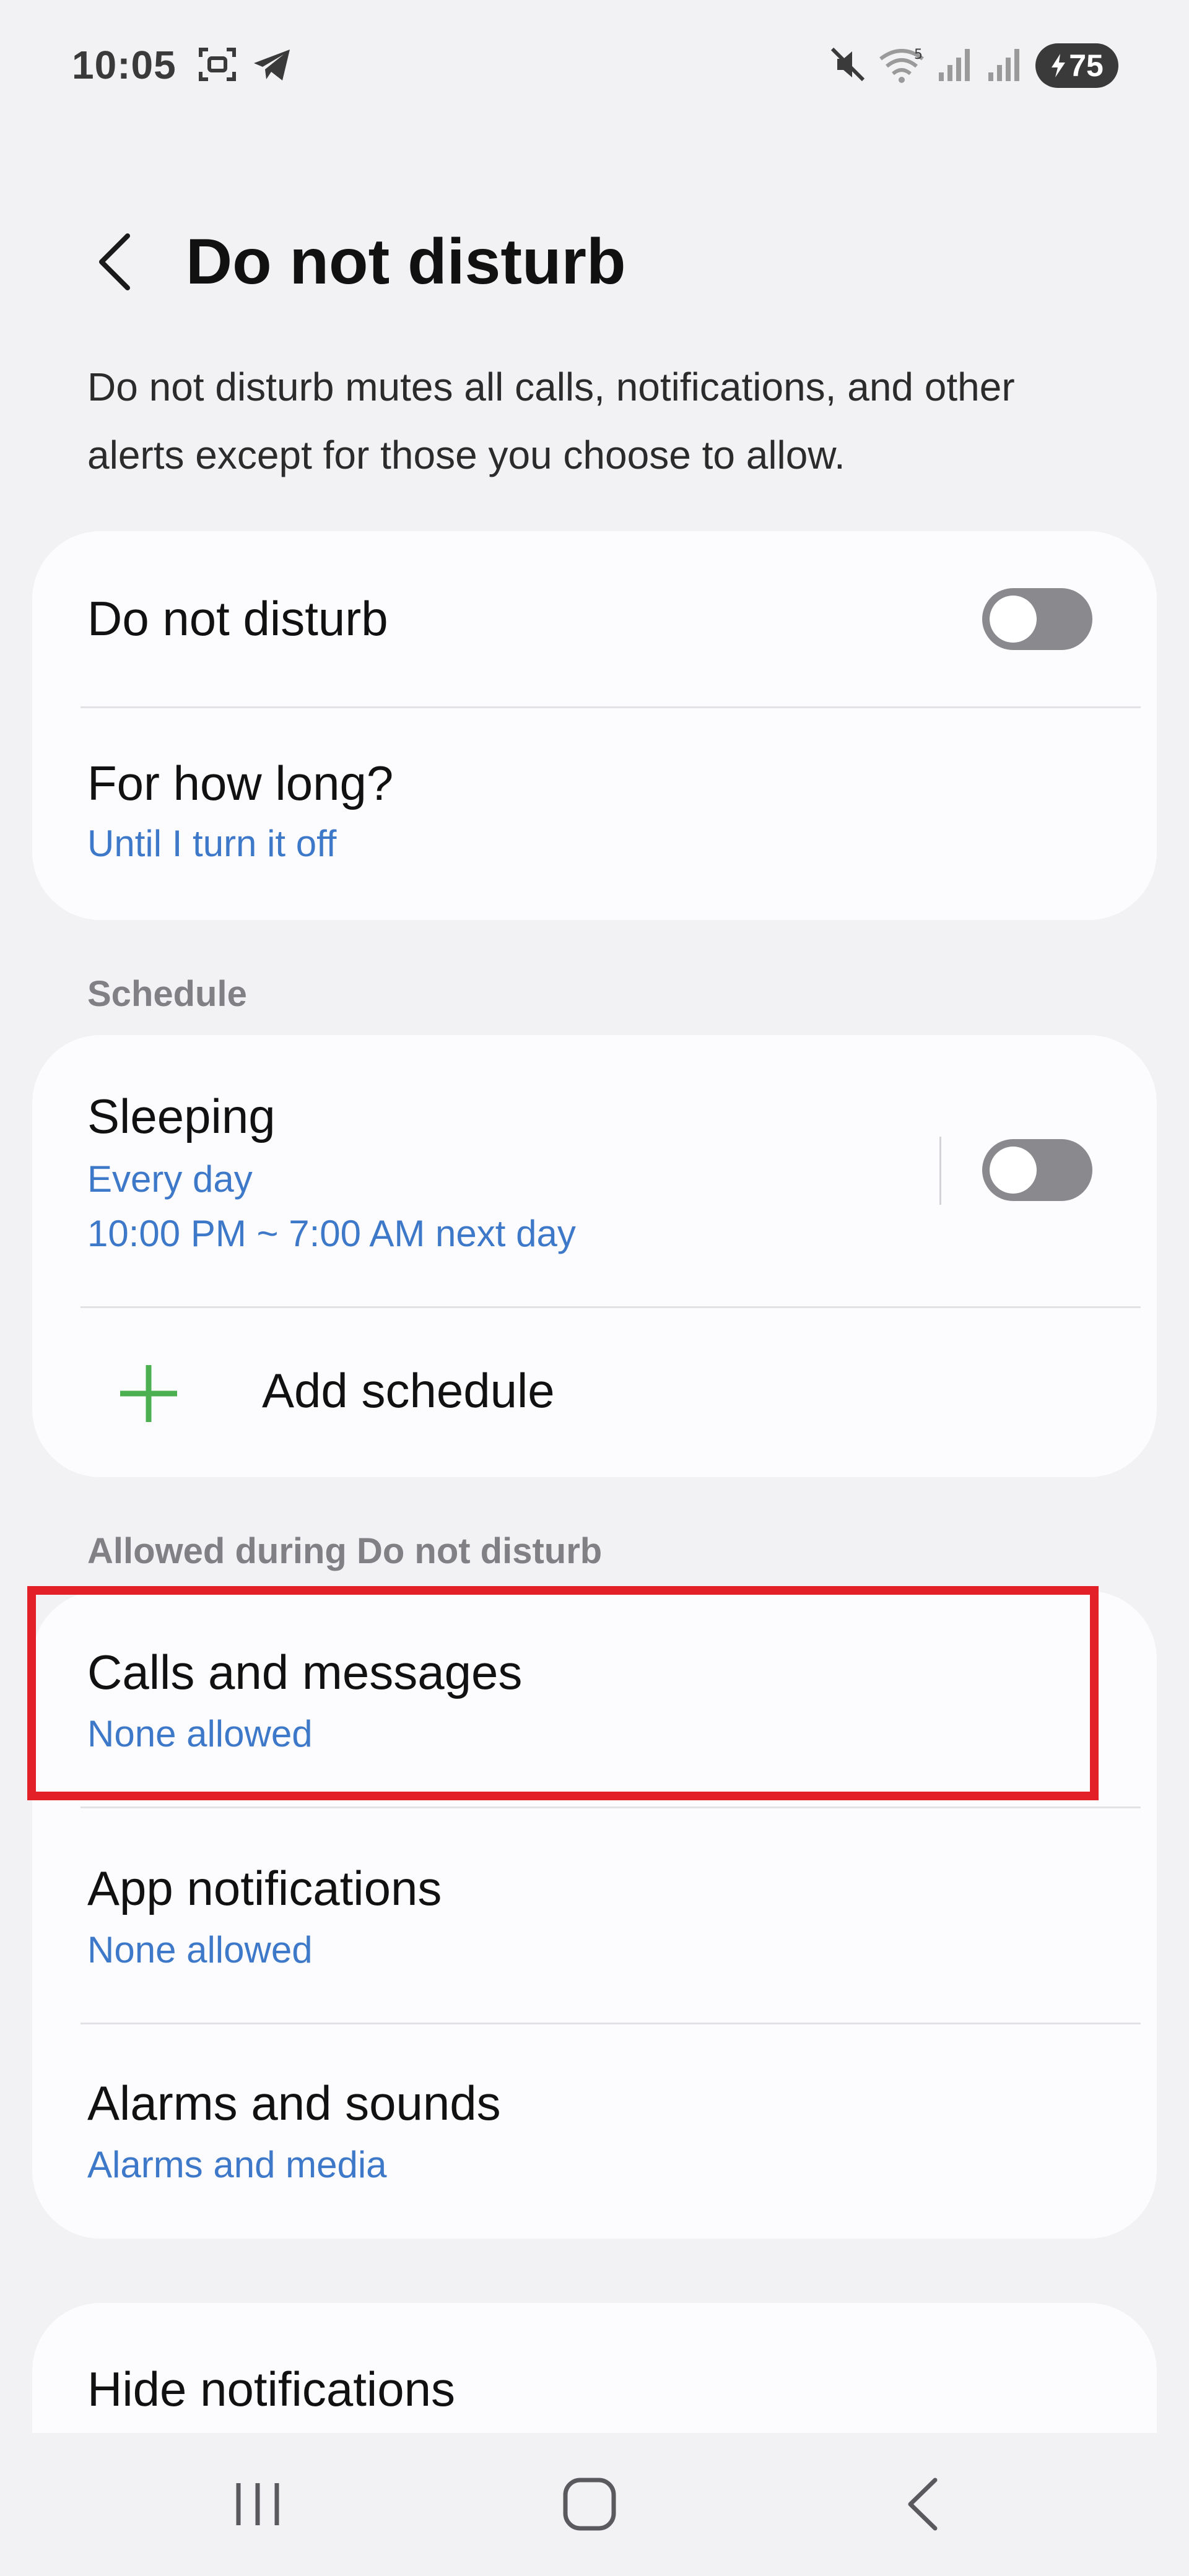 The width and height of the screenshot is (1189, 2576). Describe the element at coordinates (848, 66) in the screenshot. I see `mute-icon` at that location.